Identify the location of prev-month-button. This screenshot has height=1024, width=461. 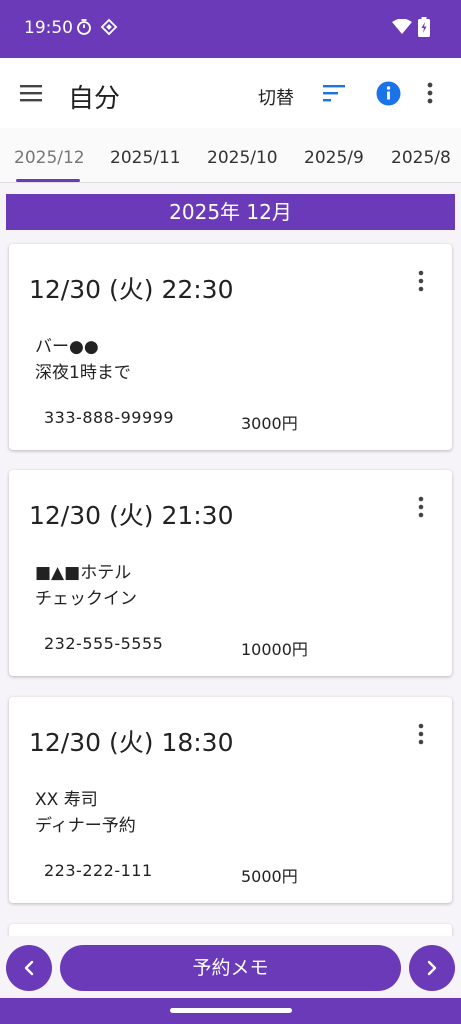
(29, 968).